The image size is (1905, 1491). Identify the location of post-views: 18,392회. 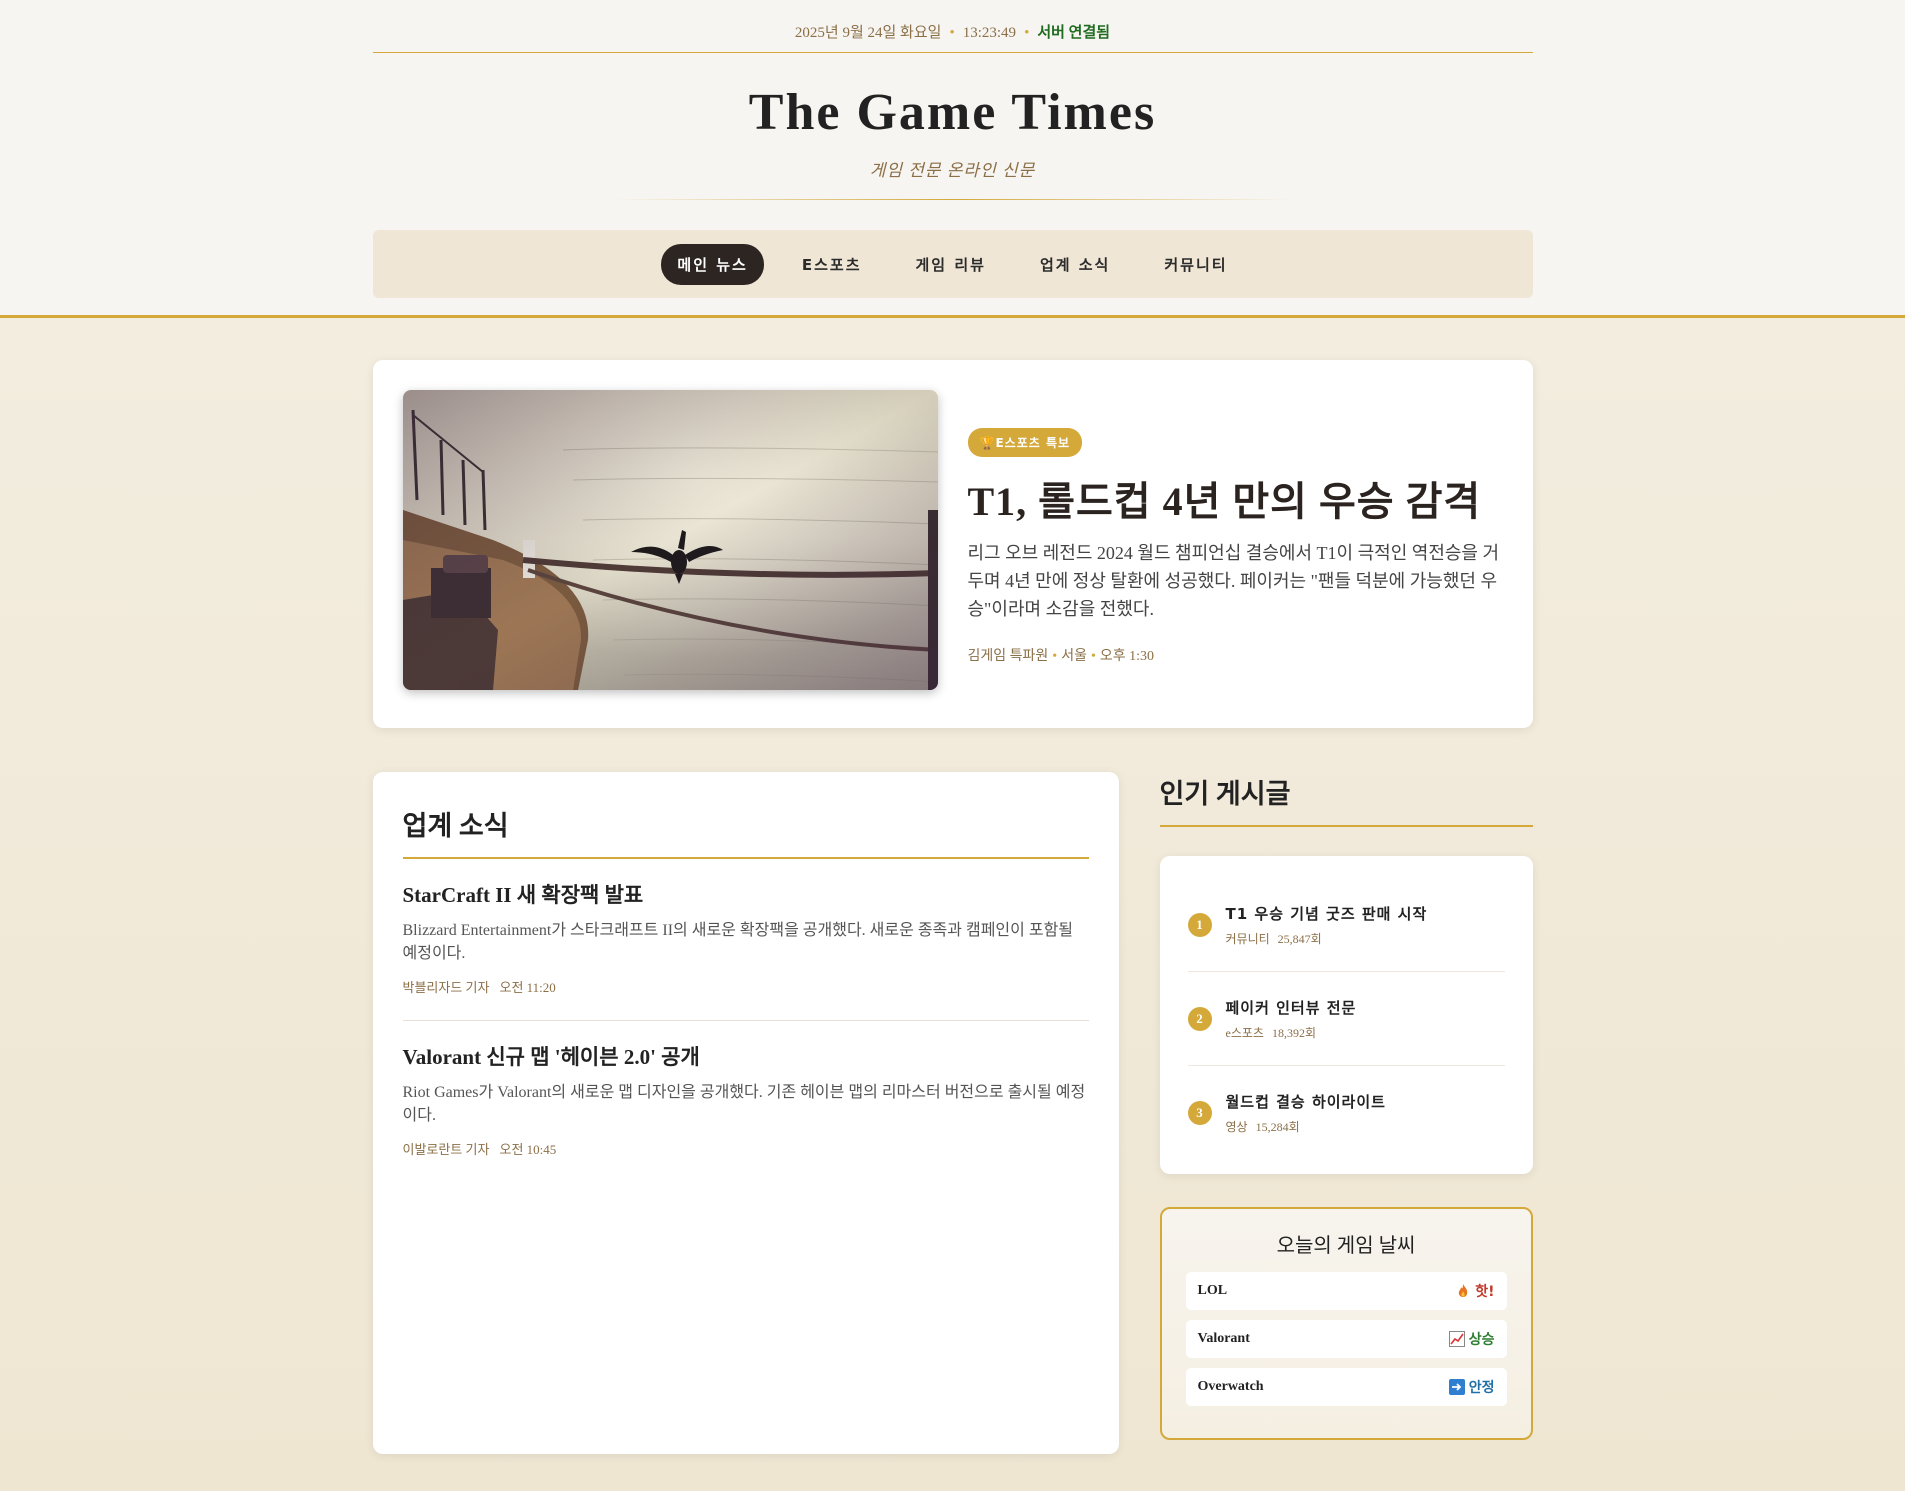
(1293, 1032).